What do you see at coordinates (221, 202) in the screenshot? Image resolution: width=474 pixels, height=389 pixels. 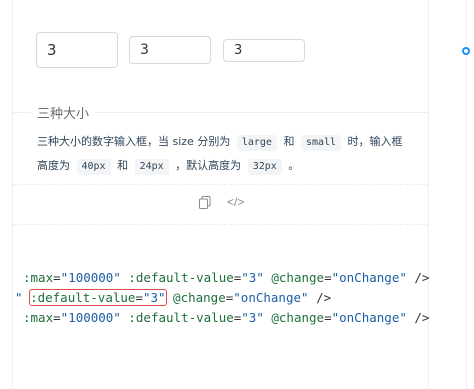 I see `code-actions: </>` at bounding box center [221, 202].